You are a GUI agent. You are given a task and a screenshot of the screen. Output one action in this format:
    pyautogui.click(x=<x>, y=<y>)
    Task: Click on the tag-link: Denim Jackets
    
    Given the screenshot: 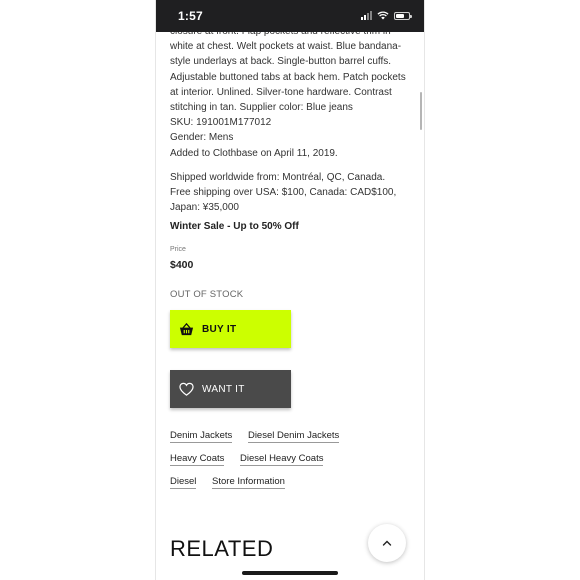 What is the action you would take?
    pyautogui.click(x=201, y=436)
    